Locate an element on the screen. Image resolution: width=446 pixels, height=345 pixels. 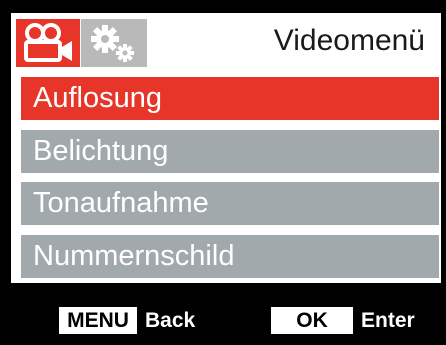
ok-key-action: Enter is located at coordinates (388, 320).